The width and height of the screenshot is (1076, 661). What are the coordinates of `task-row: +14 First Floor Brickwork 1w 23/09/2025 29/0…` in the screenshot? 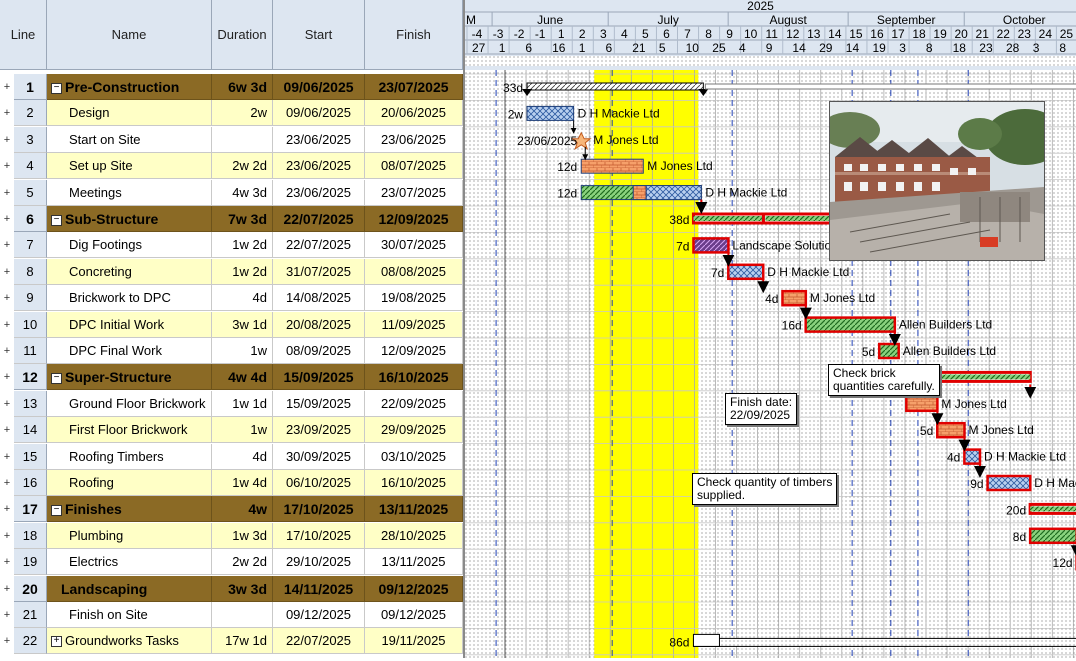 It's located at (231, 430).